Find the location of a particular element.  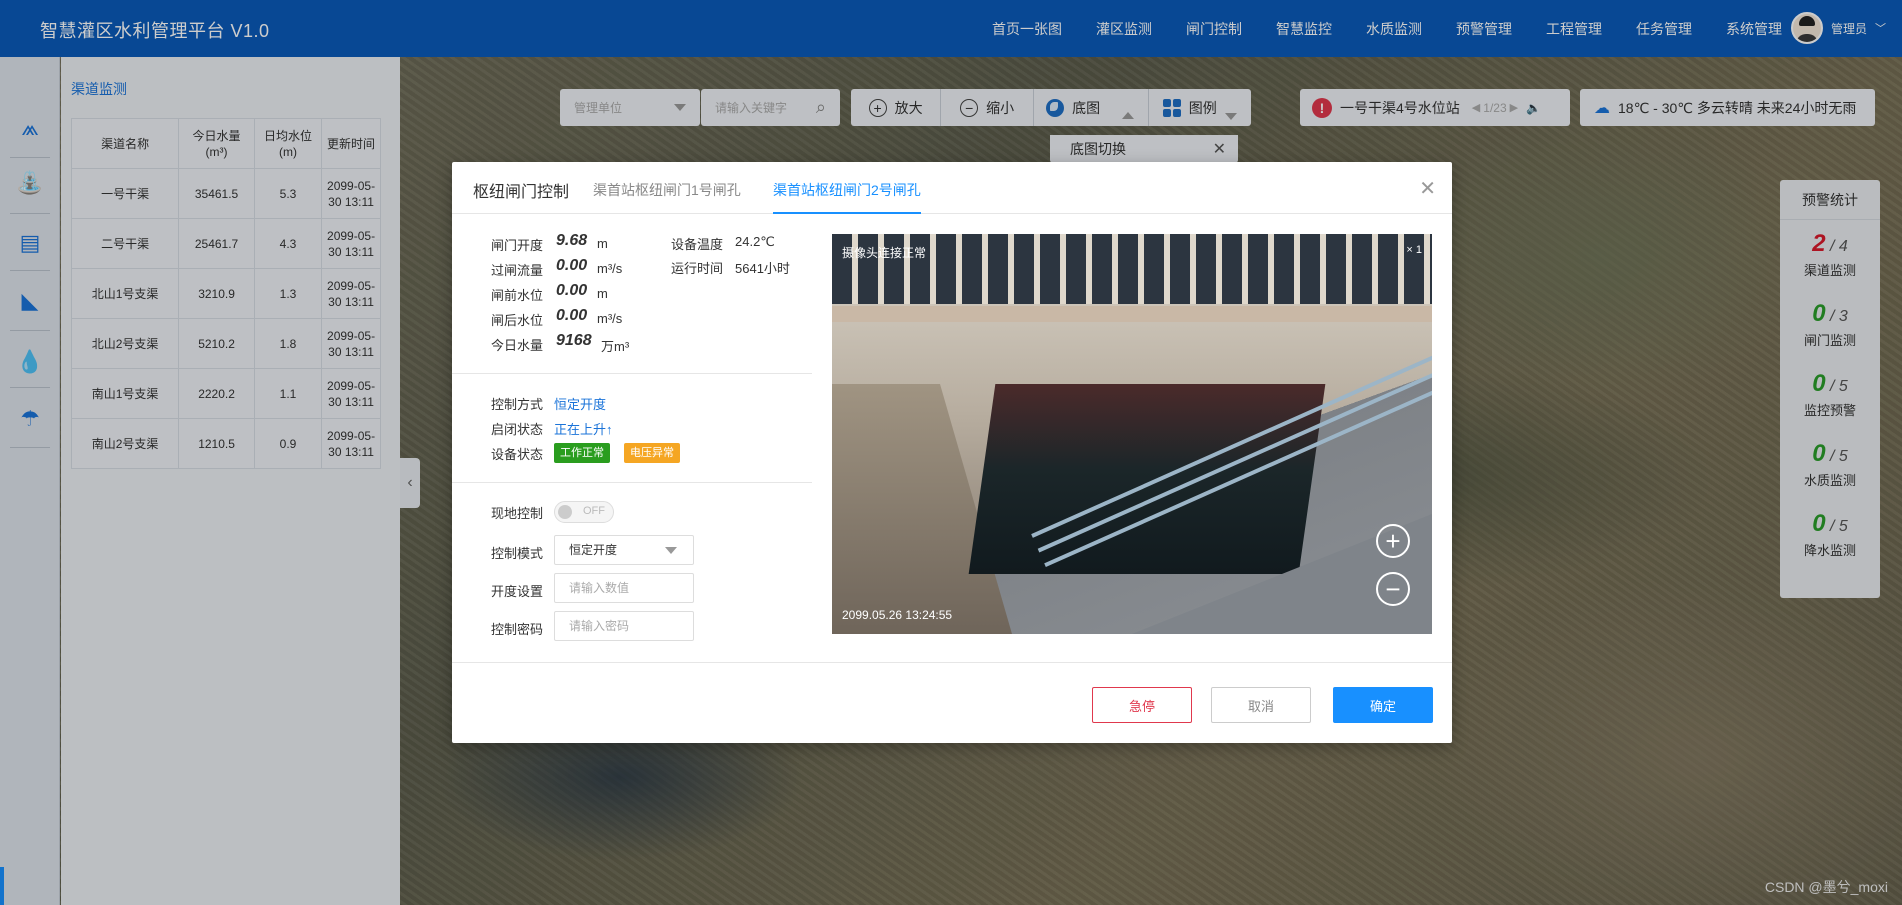

today-water-unit: 万m³ is located at coordinates (615, 346).